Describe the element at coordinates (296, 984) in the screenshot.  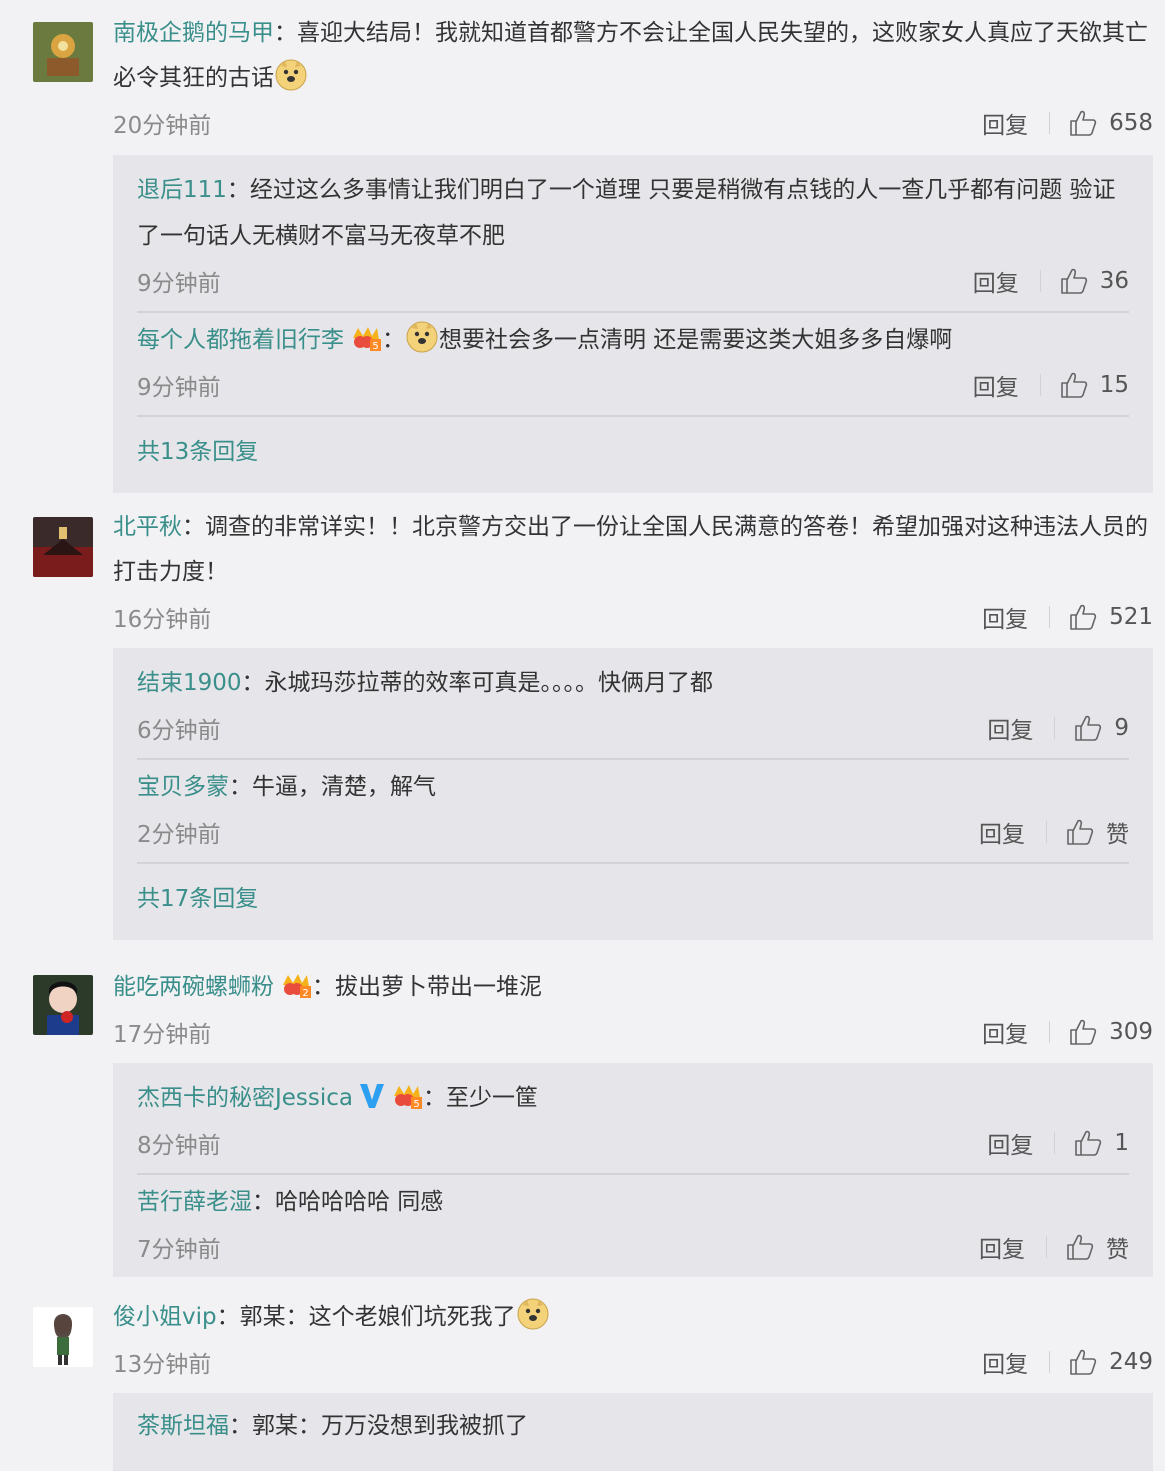
I see `crown-badge-icon: 2` at that location.